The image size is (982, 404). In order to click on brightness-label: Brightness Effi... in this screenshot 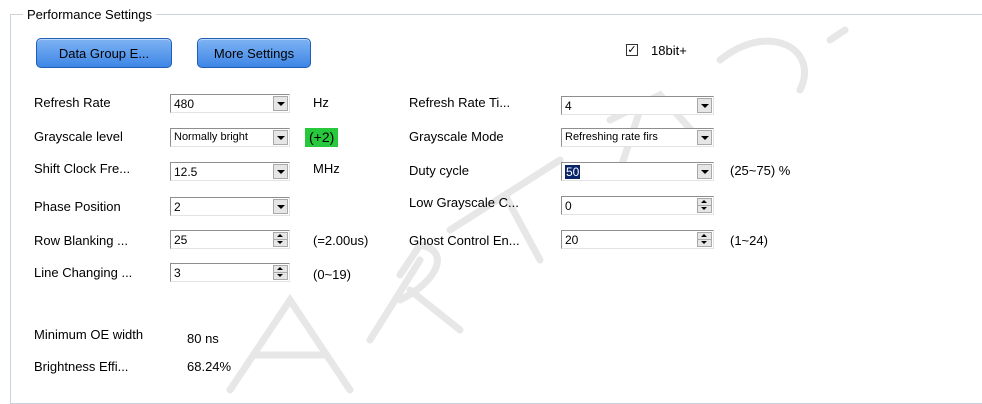, I will do `click(81, 366)`.